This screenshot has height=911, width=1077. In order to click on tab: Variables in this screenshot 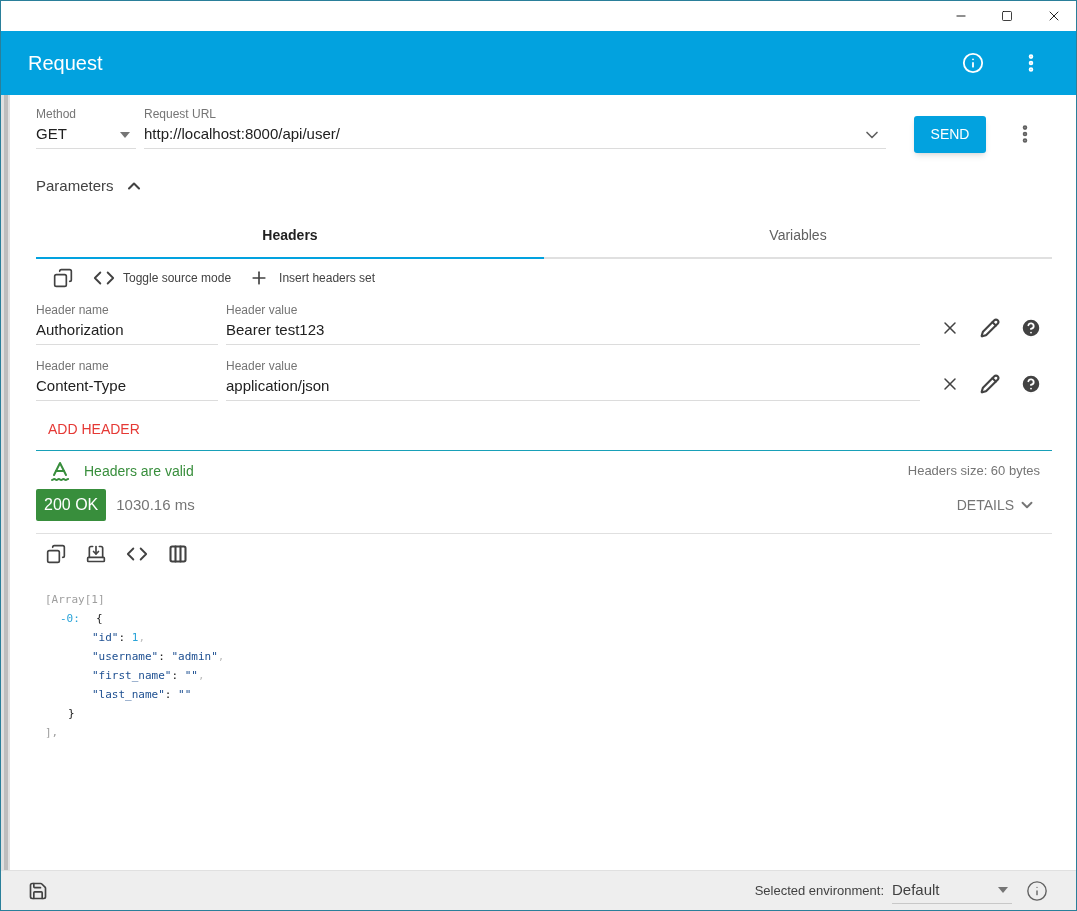, I will do `click(798, 236)`.